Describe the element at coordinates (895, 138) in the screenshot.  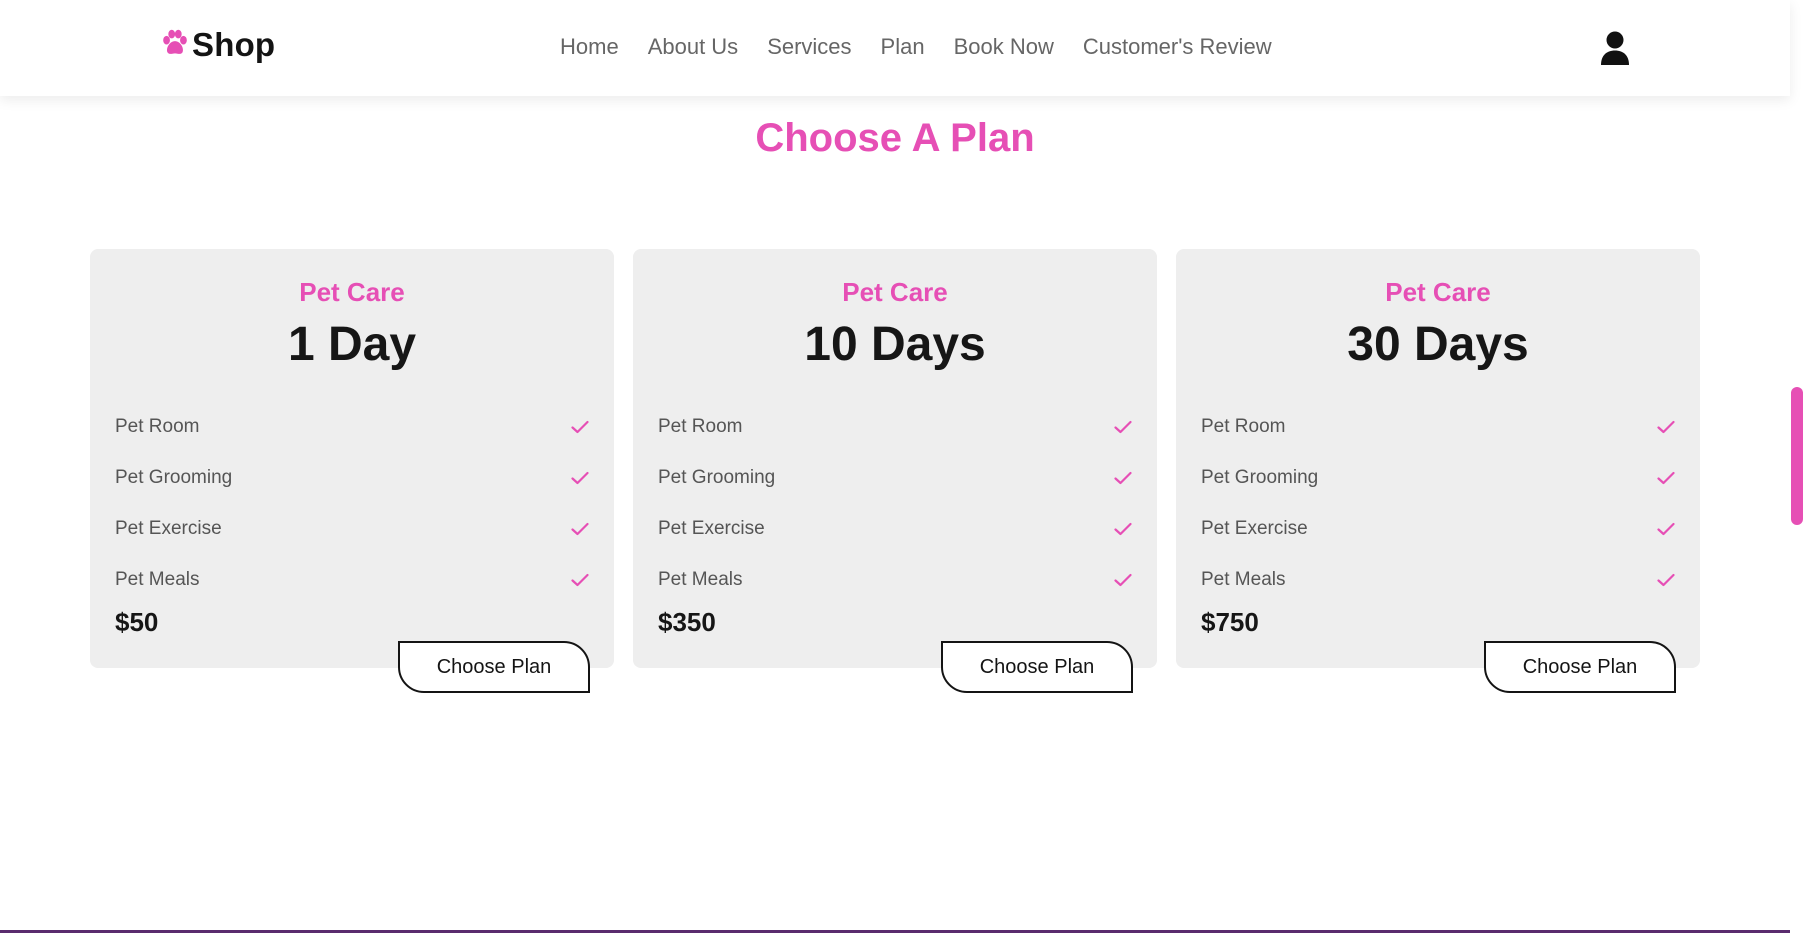
I see `section-title: Choose A Plan` at that location.